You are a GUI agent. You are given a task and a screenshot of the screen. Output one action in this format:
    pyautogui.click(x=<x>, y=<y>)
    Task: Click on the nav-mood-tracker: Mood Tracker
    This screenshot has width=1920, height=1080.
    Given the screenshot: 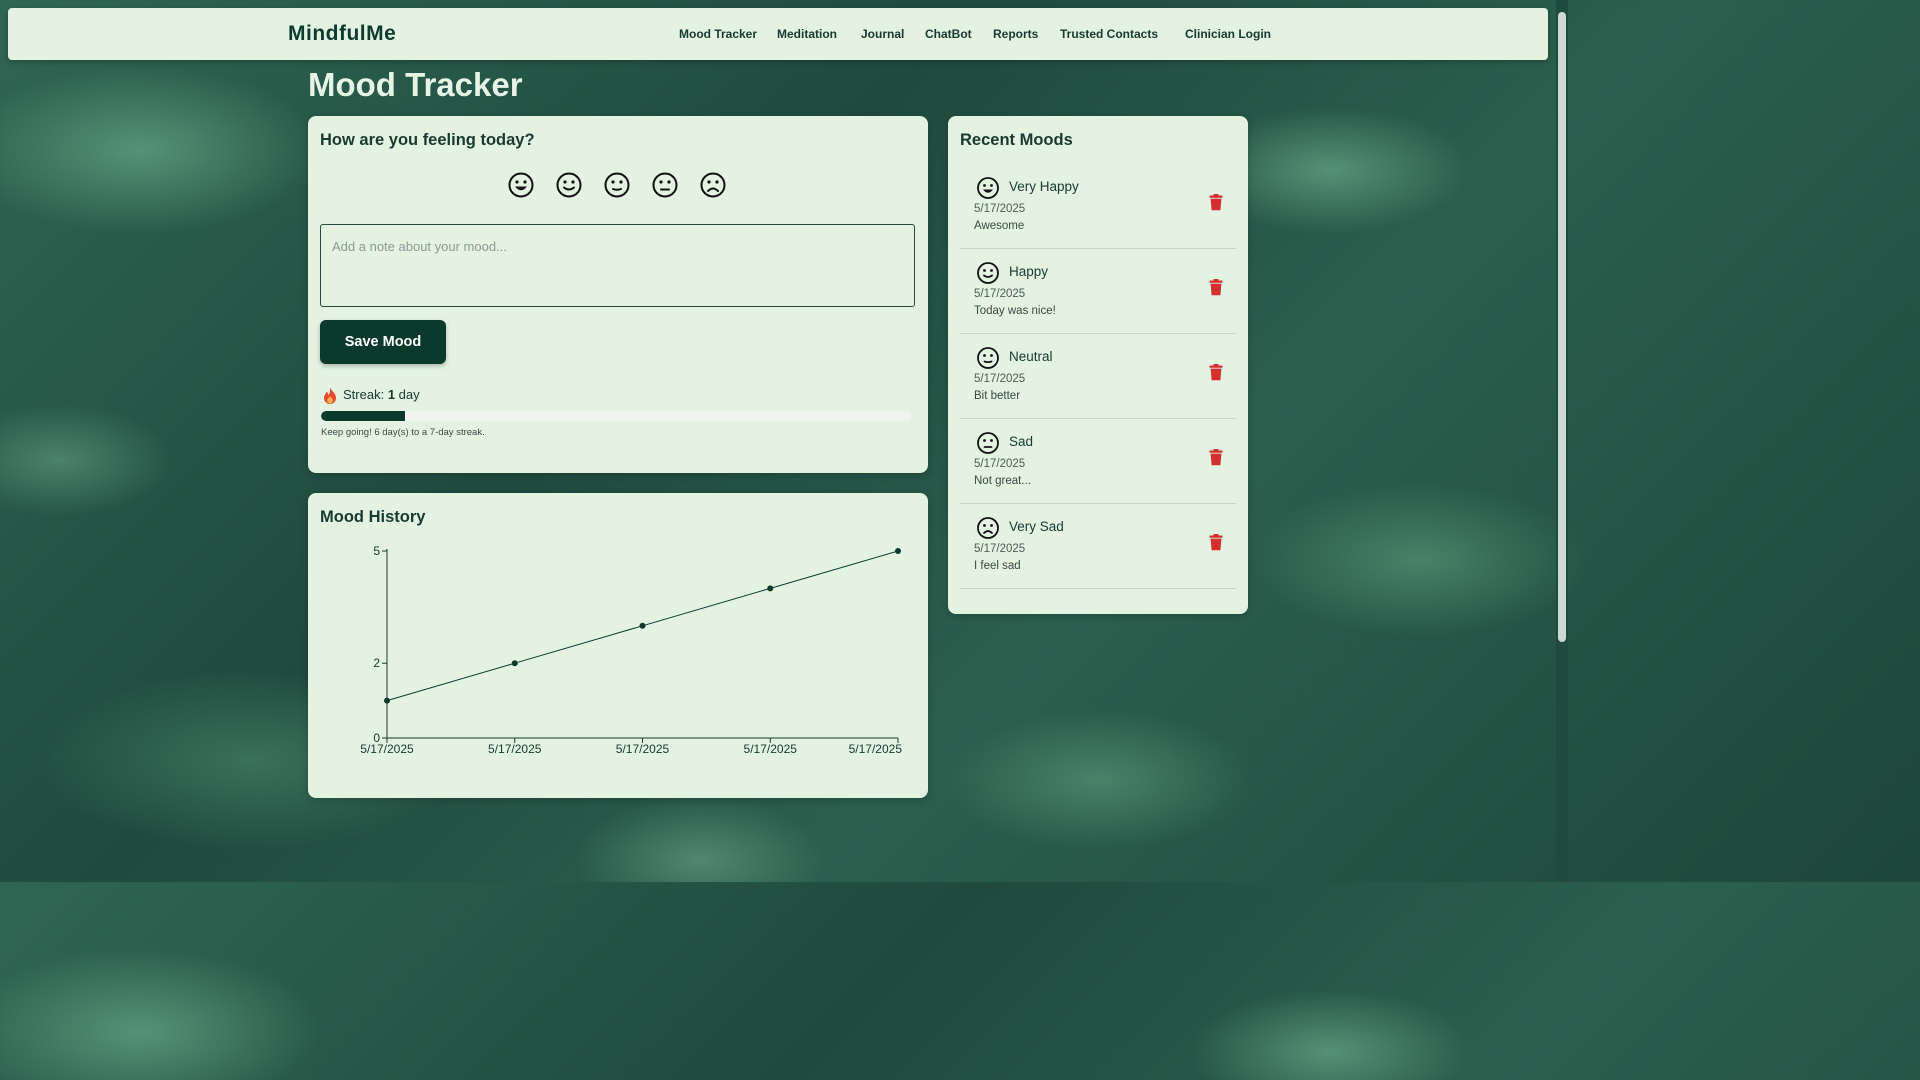 What is the action you would take?
    pyautogui.click(x=718, y=34)
    